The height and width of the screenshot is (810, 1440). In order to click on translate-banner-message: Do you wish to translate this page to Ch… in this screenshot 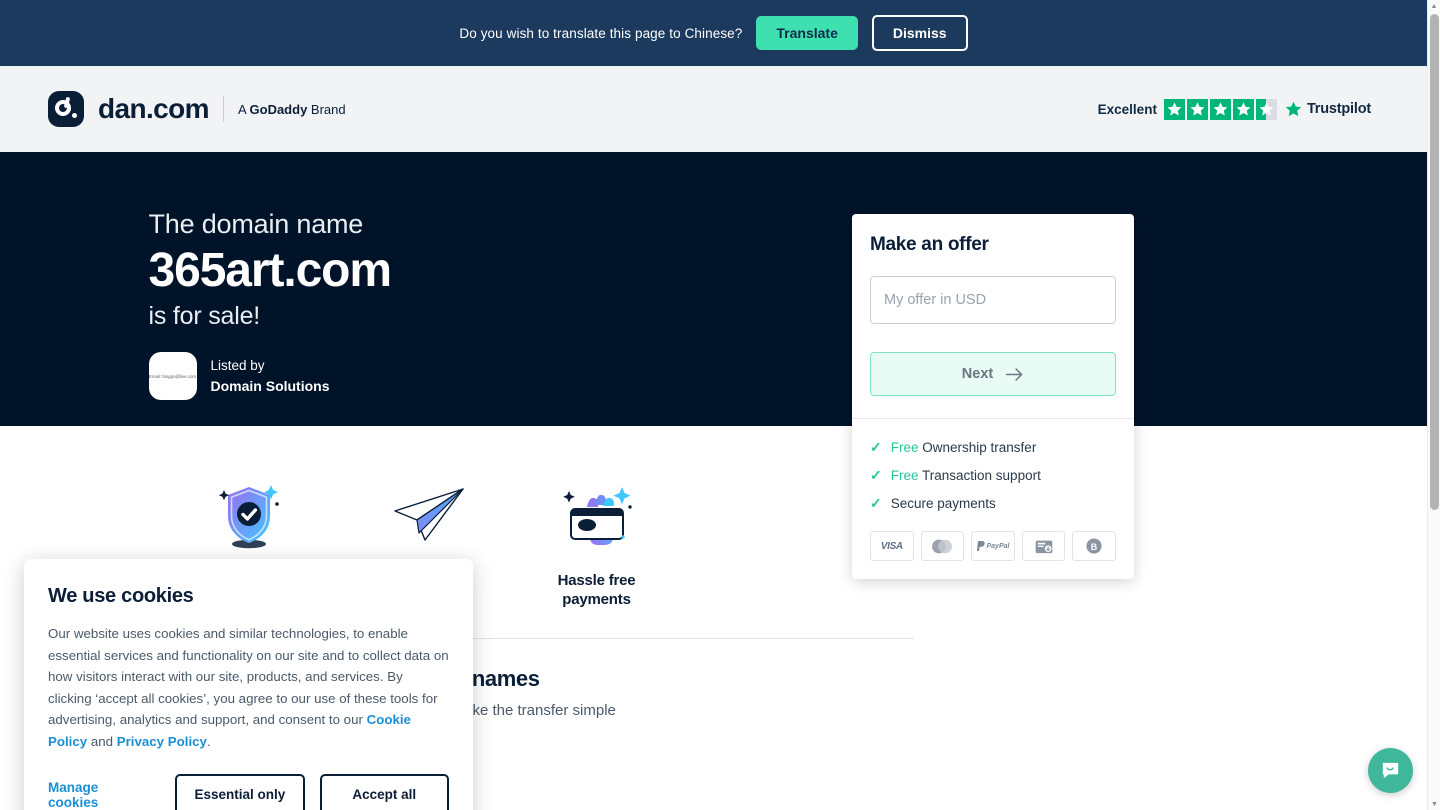, I will do `click(601, 33)`.